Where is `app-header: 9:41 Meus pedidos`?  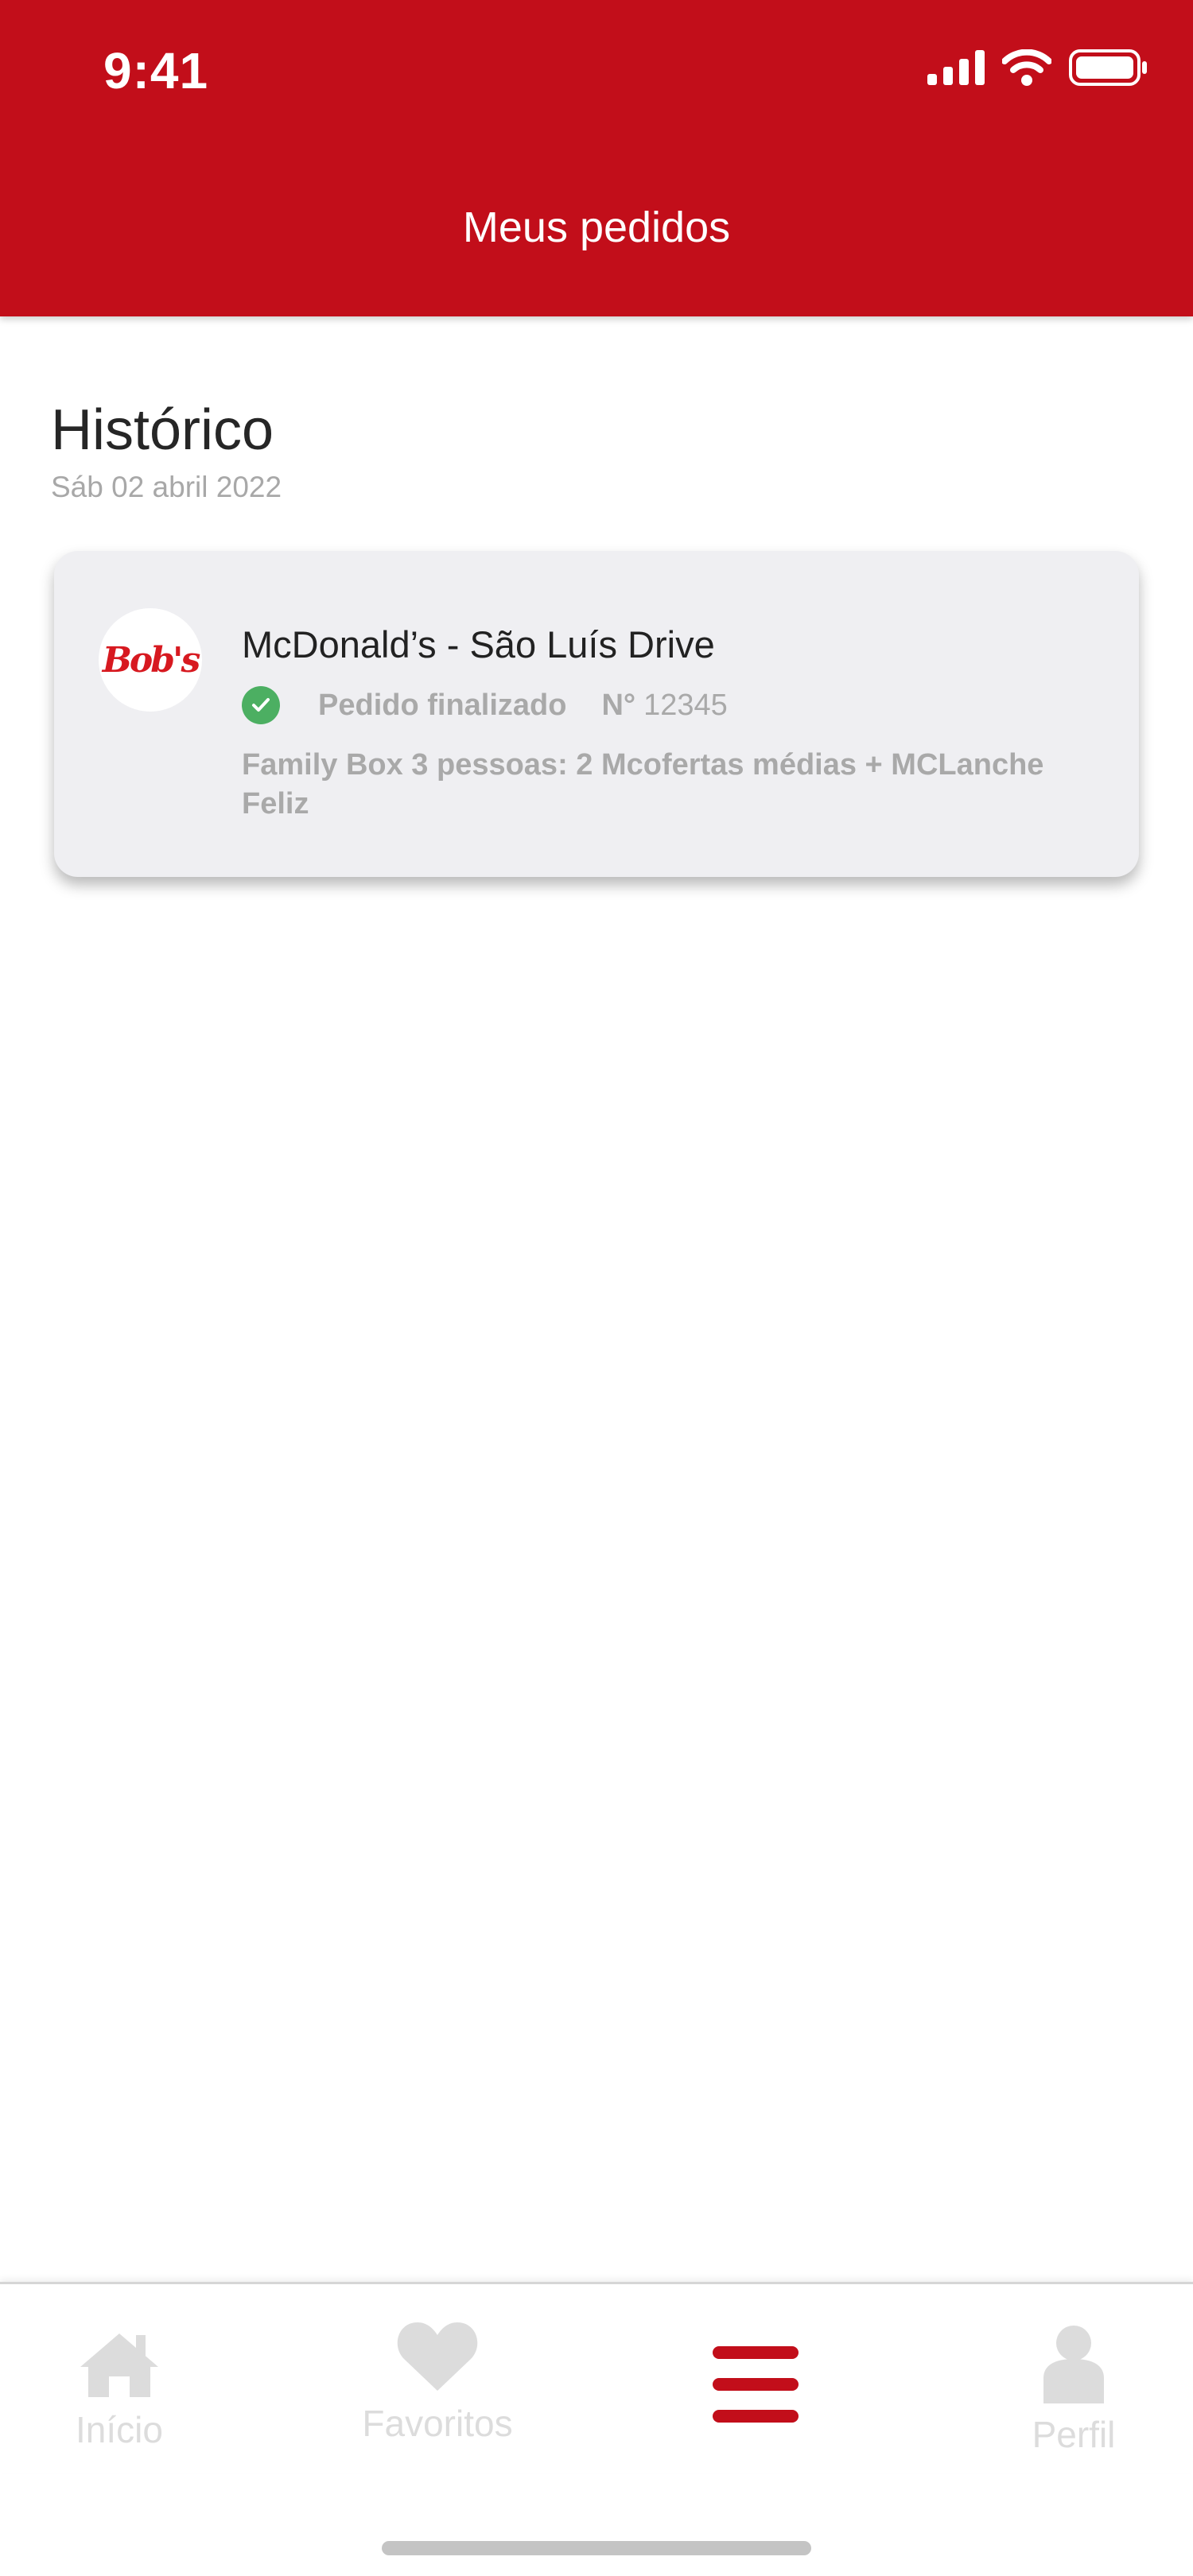
app-header: 9:41 Meus pedidos is located at coordinates (596, 158).